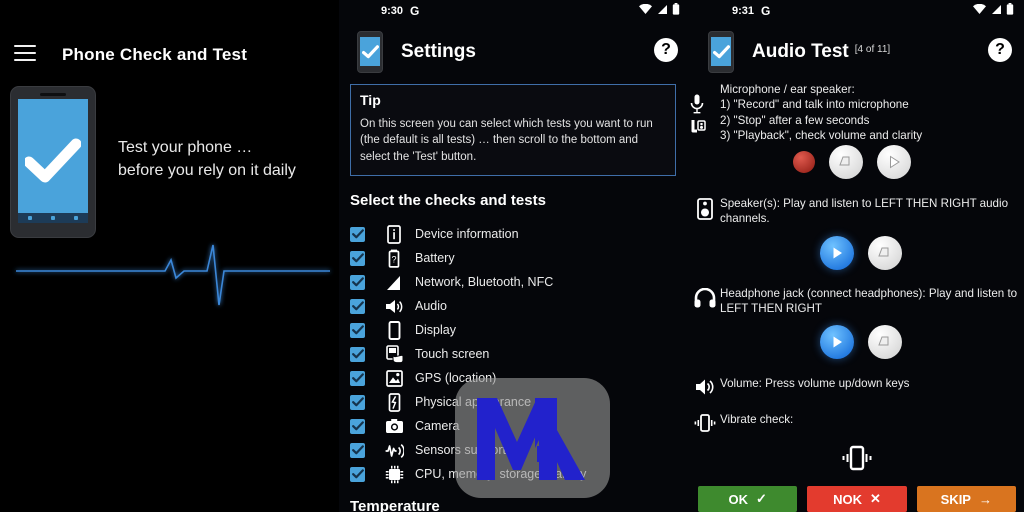 The width and height of the screenshot is (1024, 512). I want to click on battery-icon, so click(676, 9).